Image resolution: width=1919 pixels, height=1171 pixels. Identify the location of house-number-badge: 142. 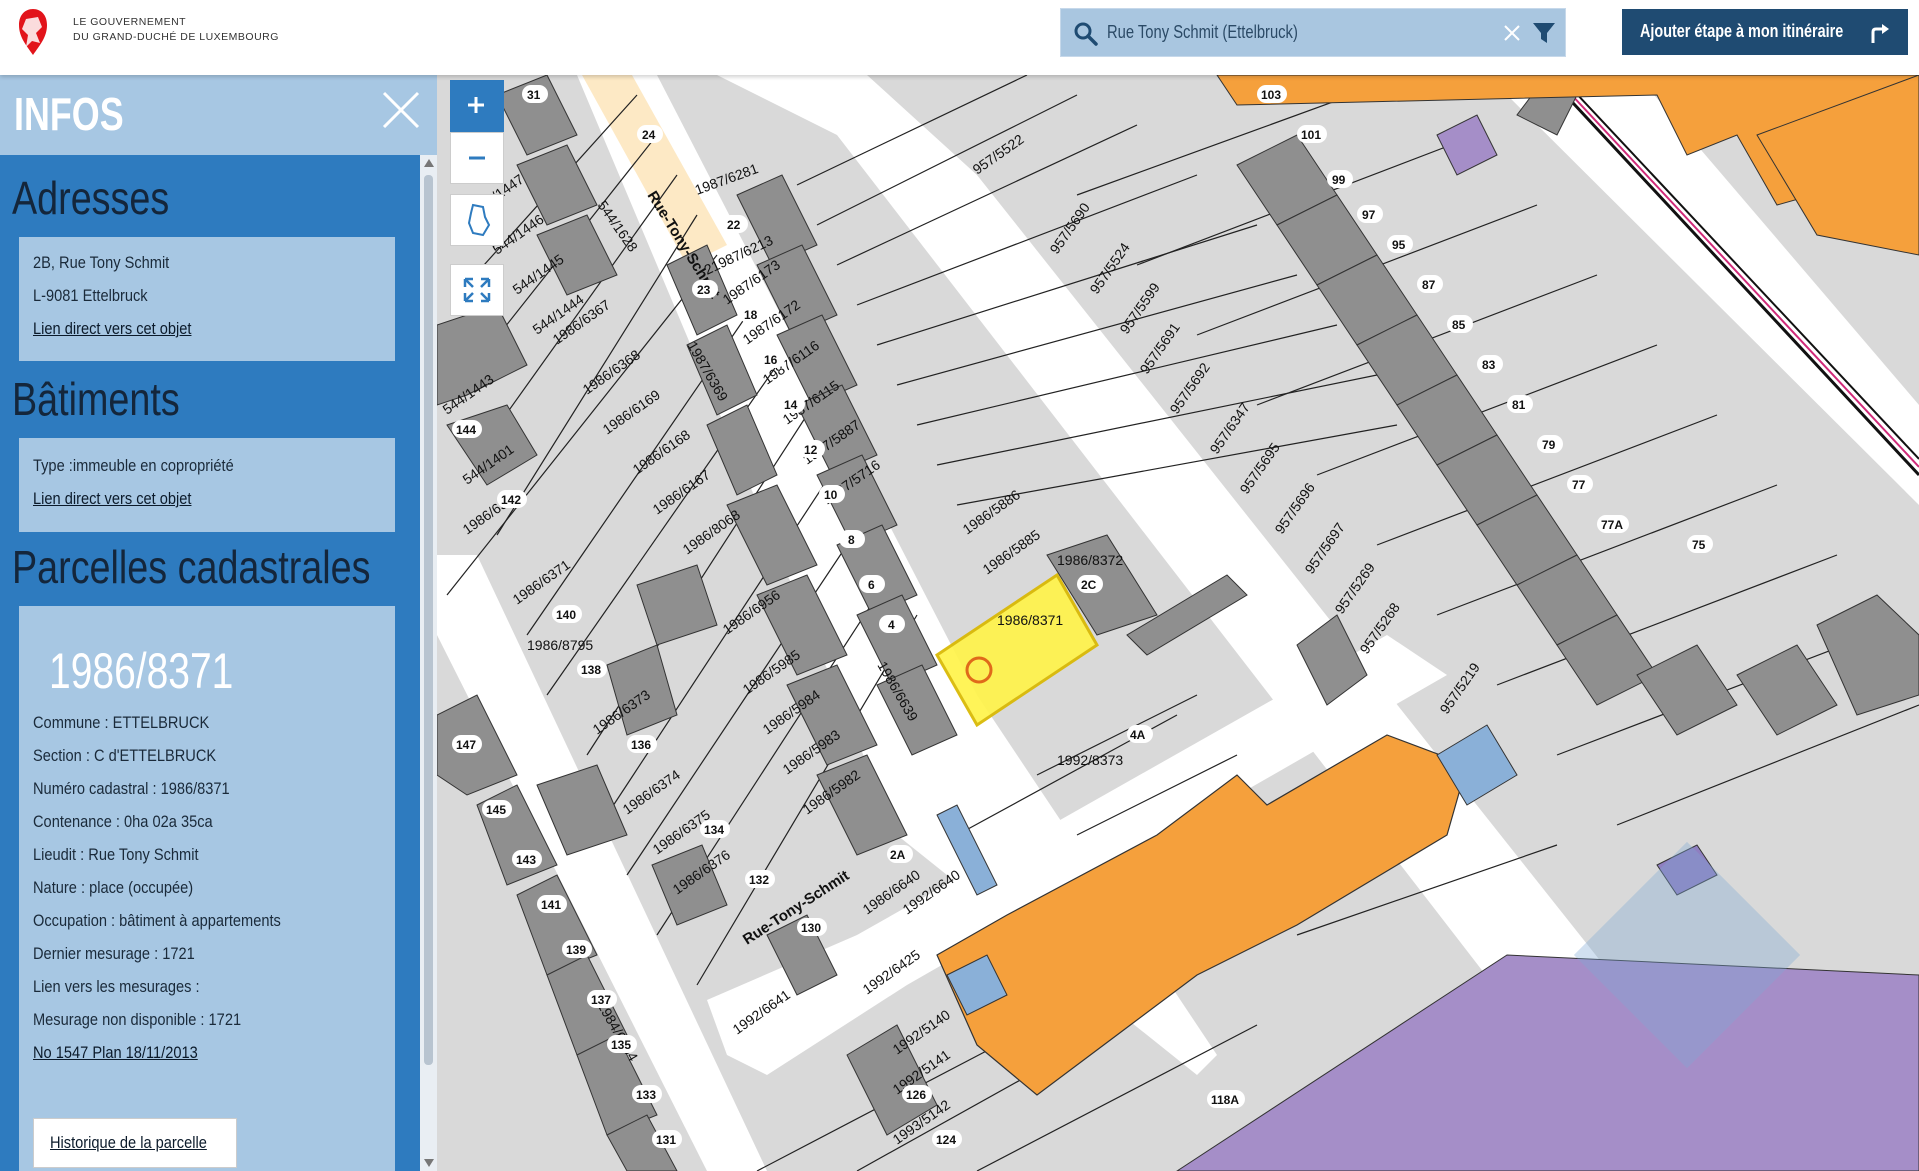
(512, 499).